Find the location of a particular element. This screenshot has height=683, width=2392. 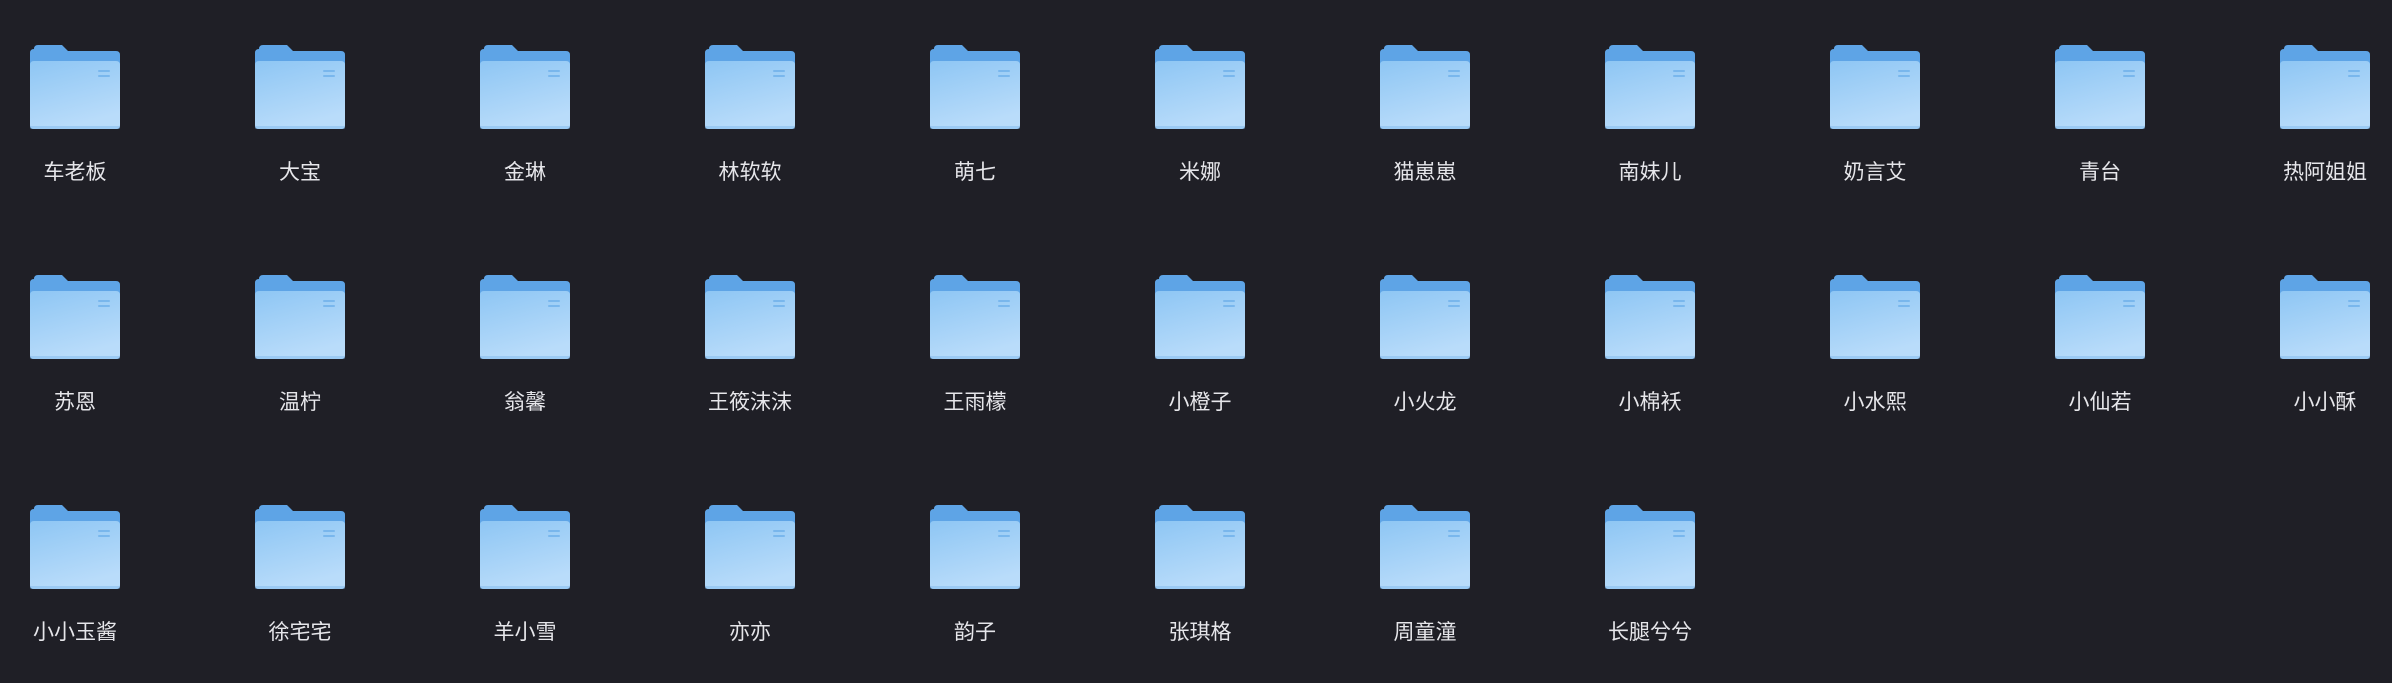

folder-item-2: 大宝 is located at coordinates (300, 92).